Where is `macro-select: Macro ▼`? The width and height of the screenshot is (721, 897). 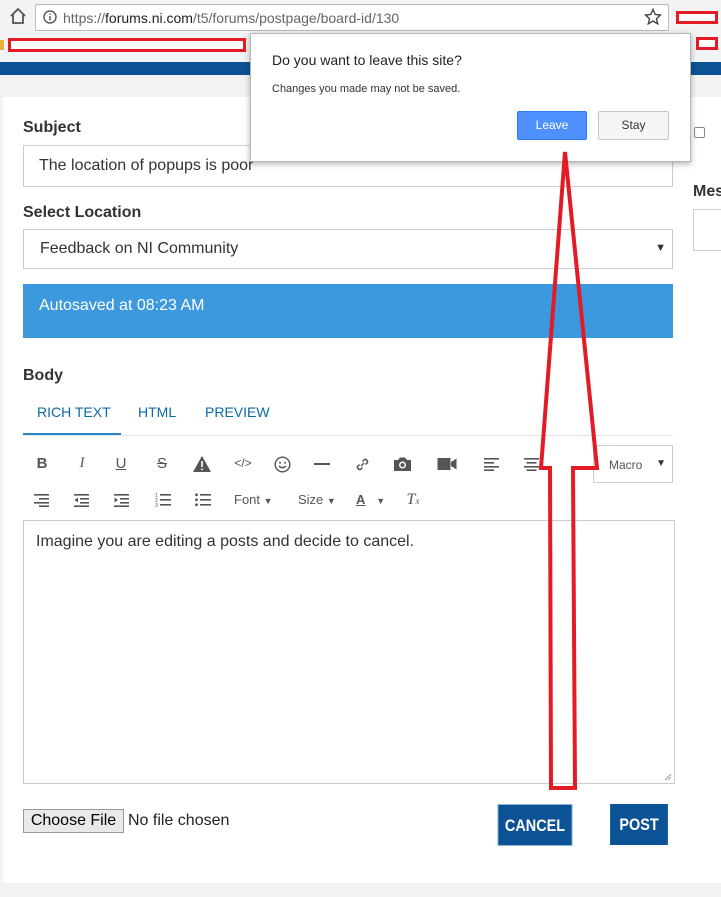
macro-select: Macro ▼ is located at coordinates (633, 464).